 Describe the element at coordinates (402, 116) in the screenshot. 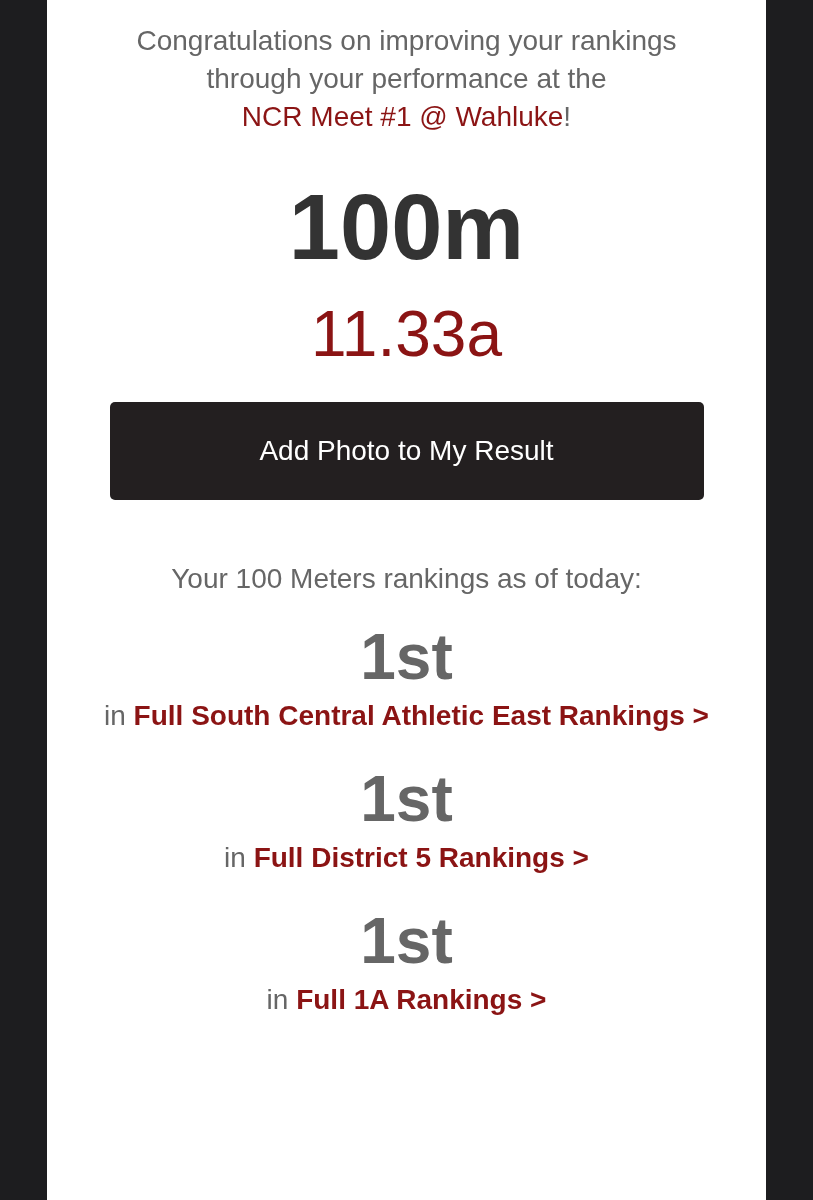

I see `meet-link: NCR Meet #1 @ Wahluke` at that location.